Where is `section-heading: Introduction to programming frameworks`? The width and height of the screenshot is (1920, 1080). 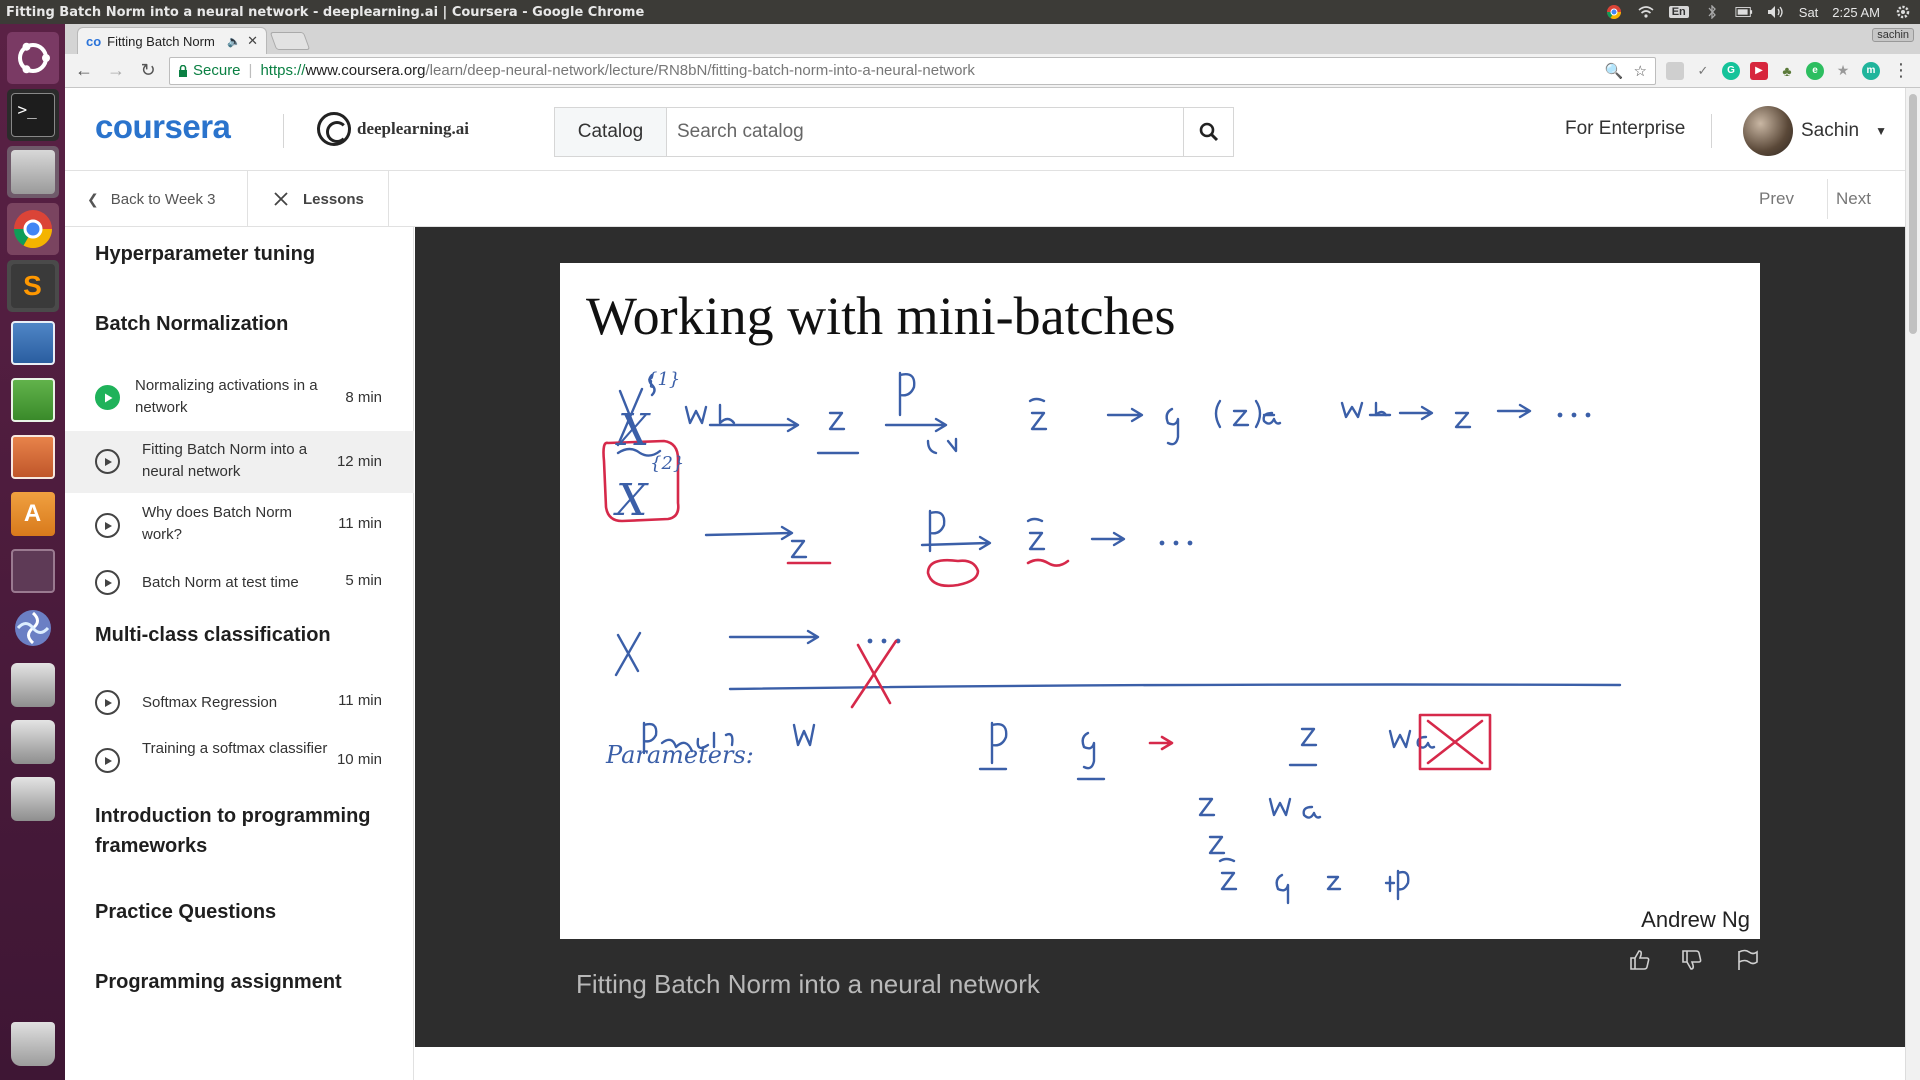
section-heading: Introduction to programming frameworks is located at coordinates (235, 831).